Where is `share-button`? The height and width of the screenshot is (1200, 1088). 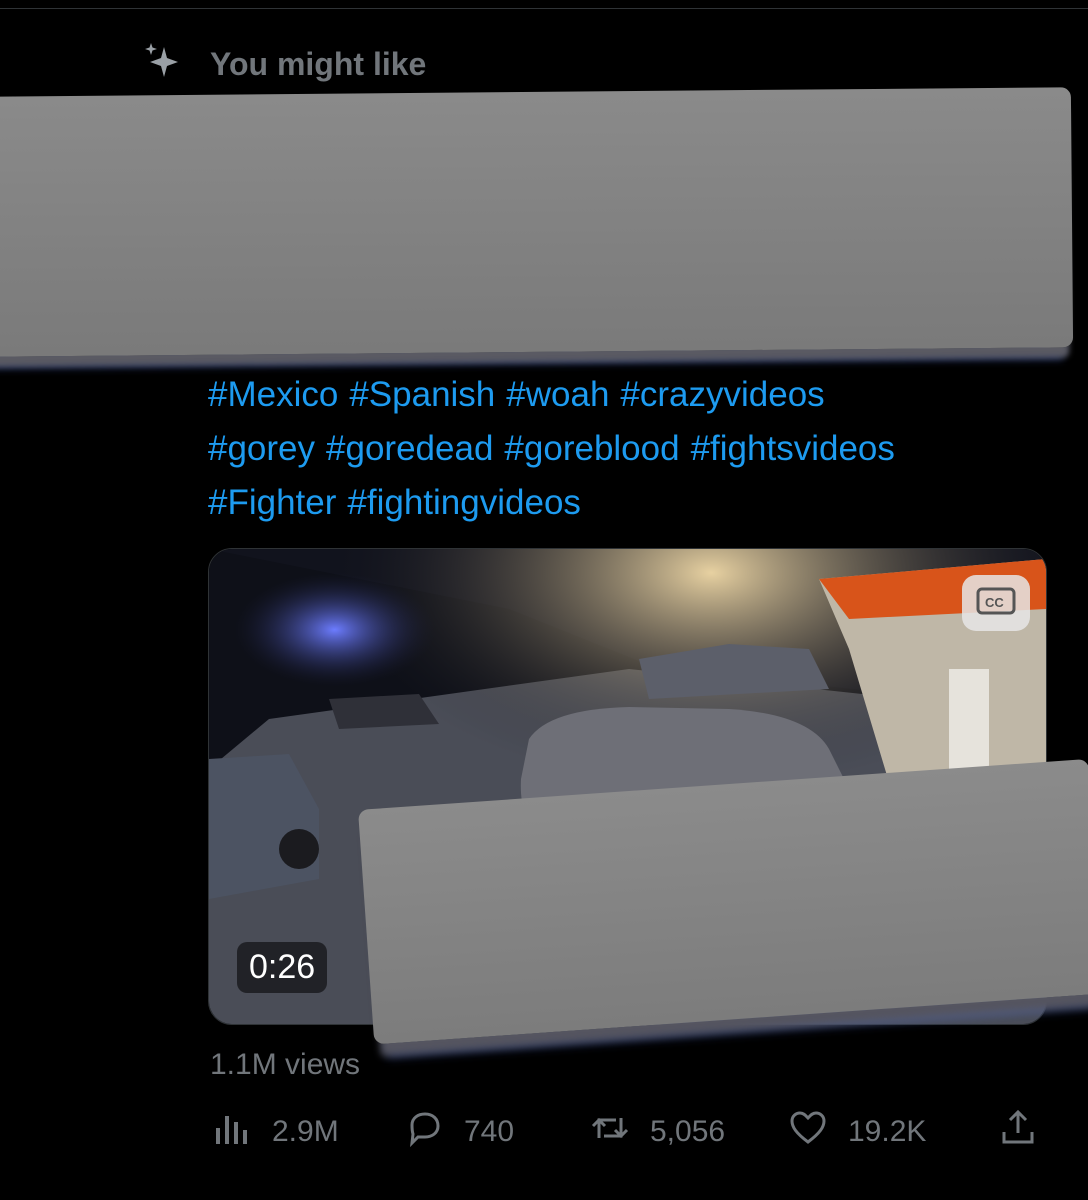 share-button is located at coordinates (1018, 1132).